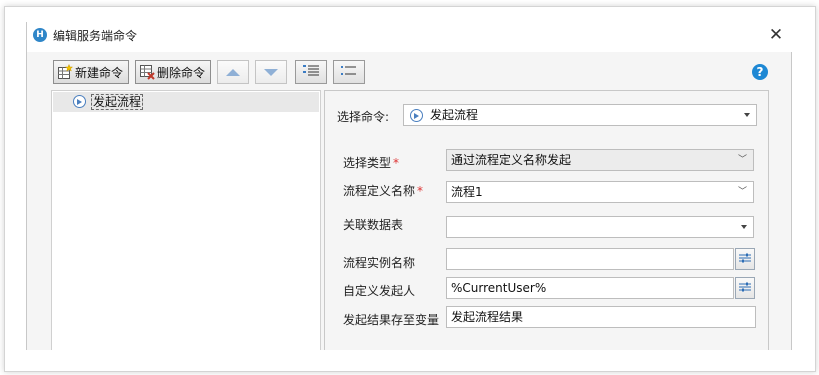 The width and height of the screenshot is (819, 375). What do you see at coordinates (181, 72) in the screenshot?
I see `delete-command-label: 删除命令` at bounding box center [181, 72].